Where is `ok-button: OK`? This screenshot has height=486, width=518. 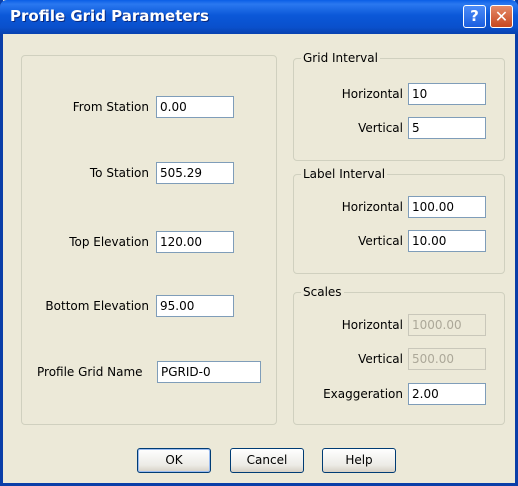
ok-button: OK is located at coordinates (174, 460).